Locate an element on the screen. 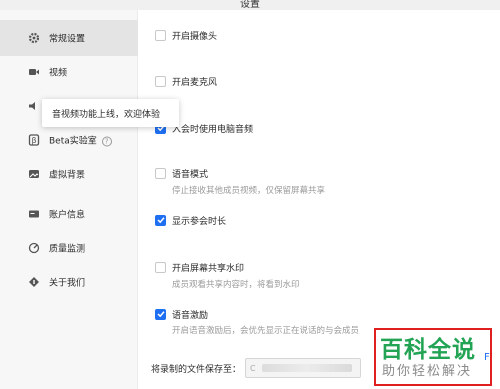 The height and width of the screenshot is (389, 500). save-location-label: 将录制的文件保存至： is located at coordinates (196, 369).